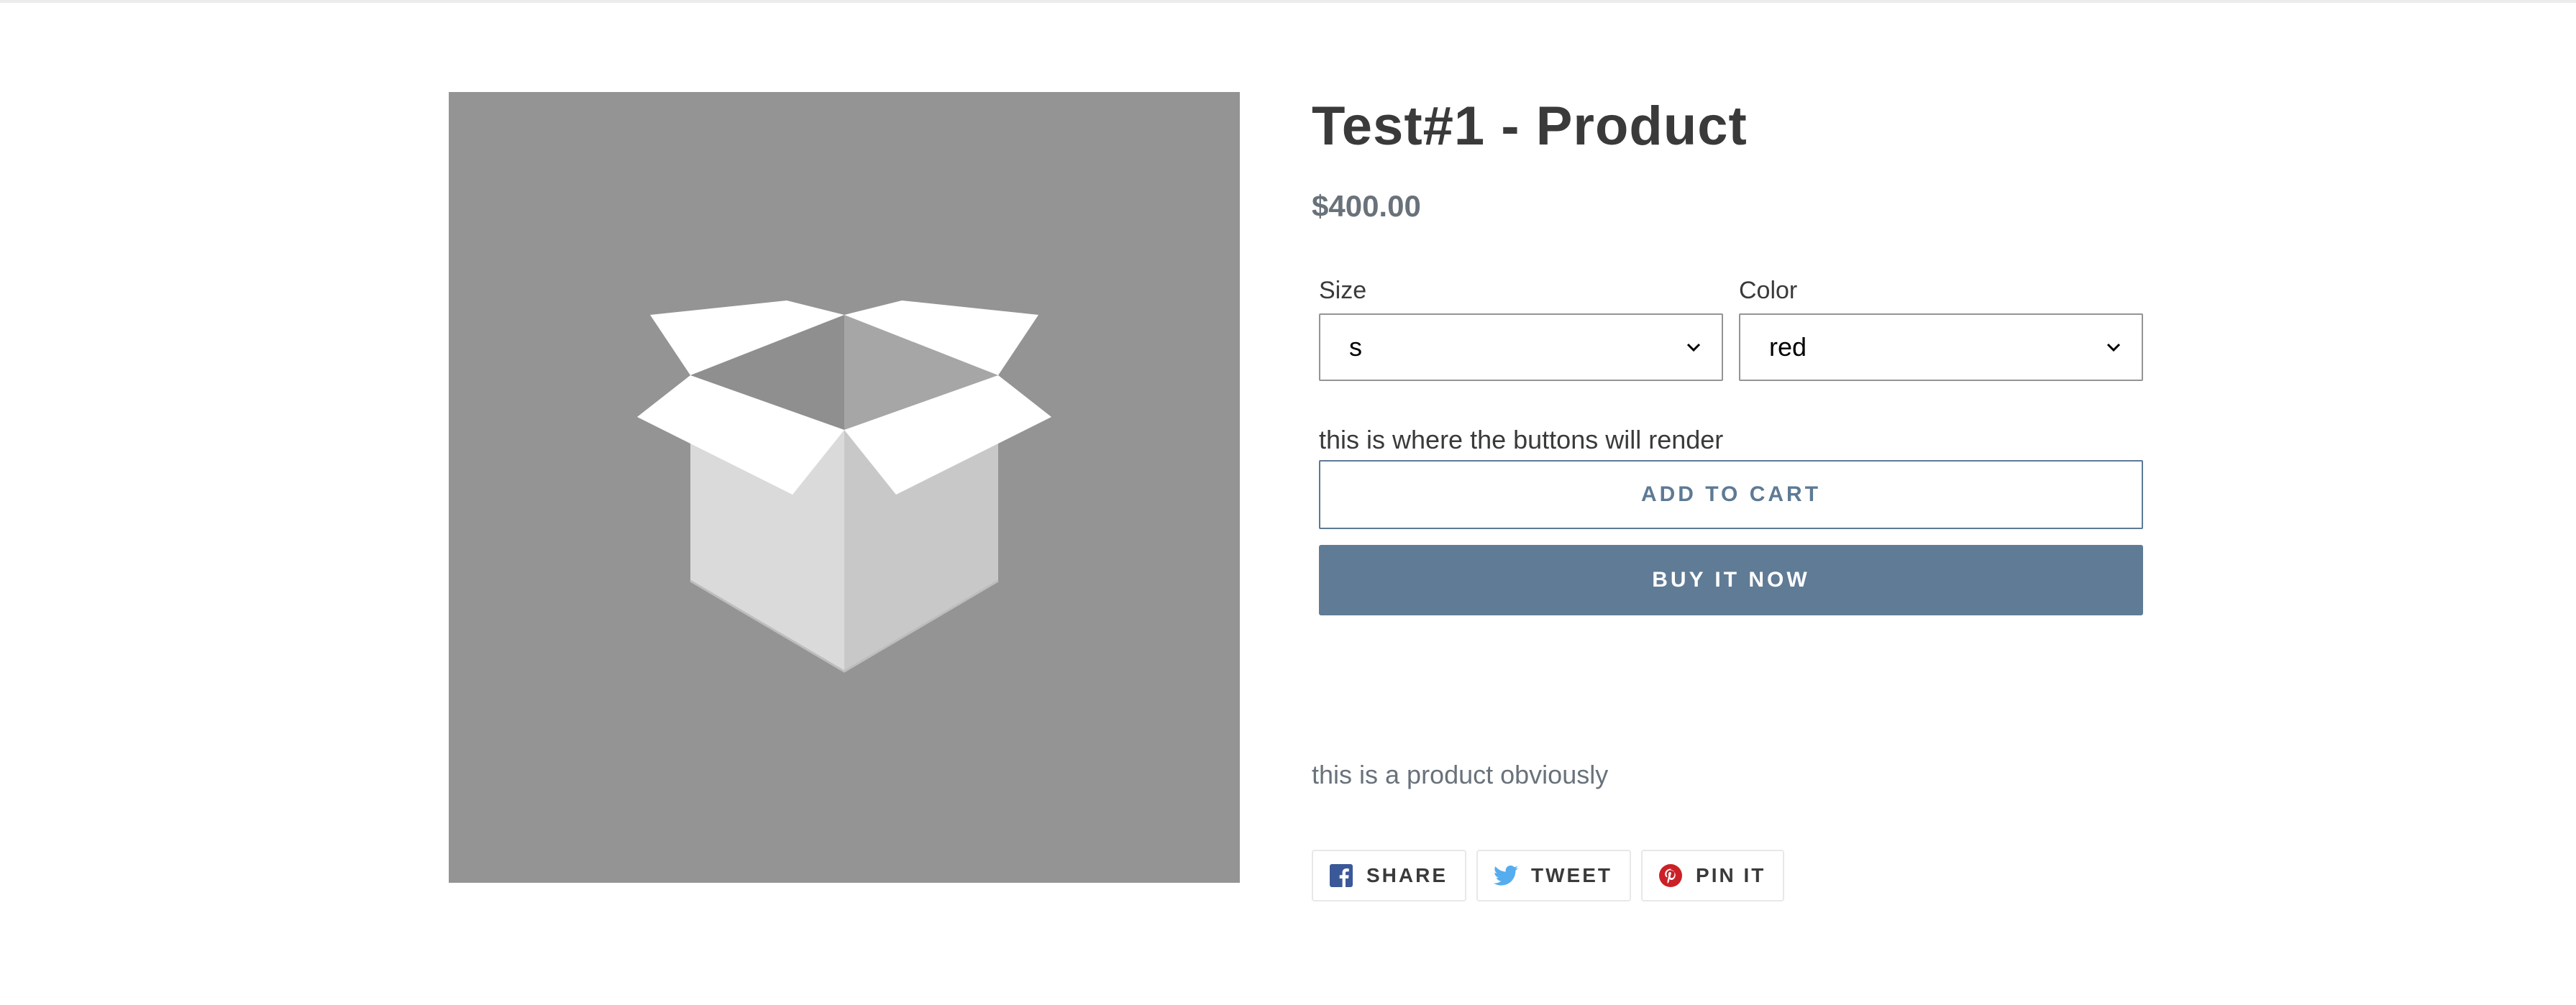 This screenshot has width=2576, height=1005. What do you see at coordinates (1572, 875) in the screenshot?
I see `share-twitter-label: TWEET` at bounding box center [1572, 875].